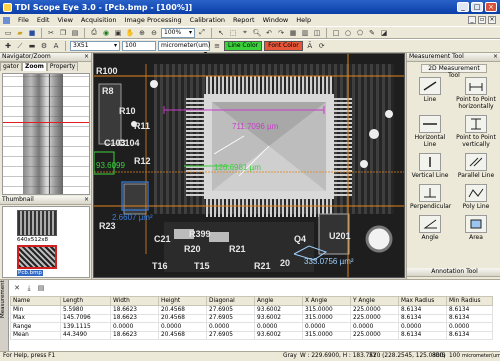 This screenshot has height=361, width=500. What do you see at coordinates (257, 33) in the screenshot?
I see `magnify-icon: 🔍︎` at bounding box center [257, 33].